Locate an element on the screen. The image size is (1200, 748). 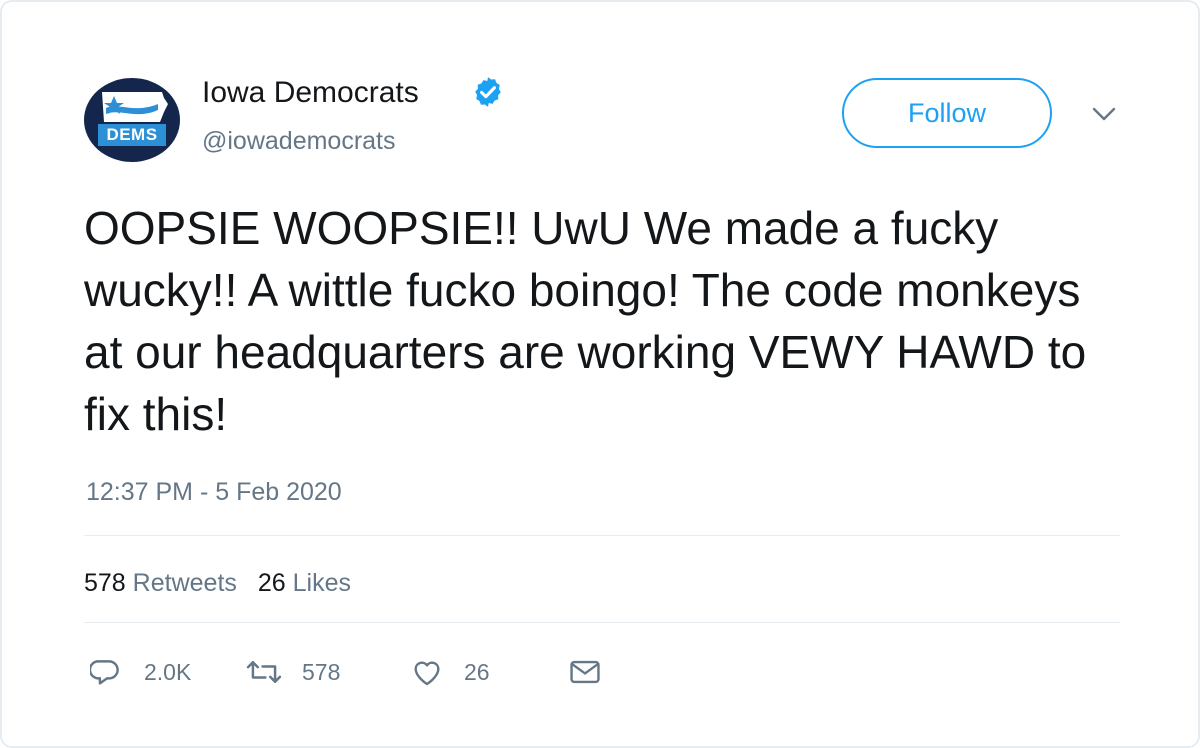
follow-button: Follow is located at coordinates (947, 113).